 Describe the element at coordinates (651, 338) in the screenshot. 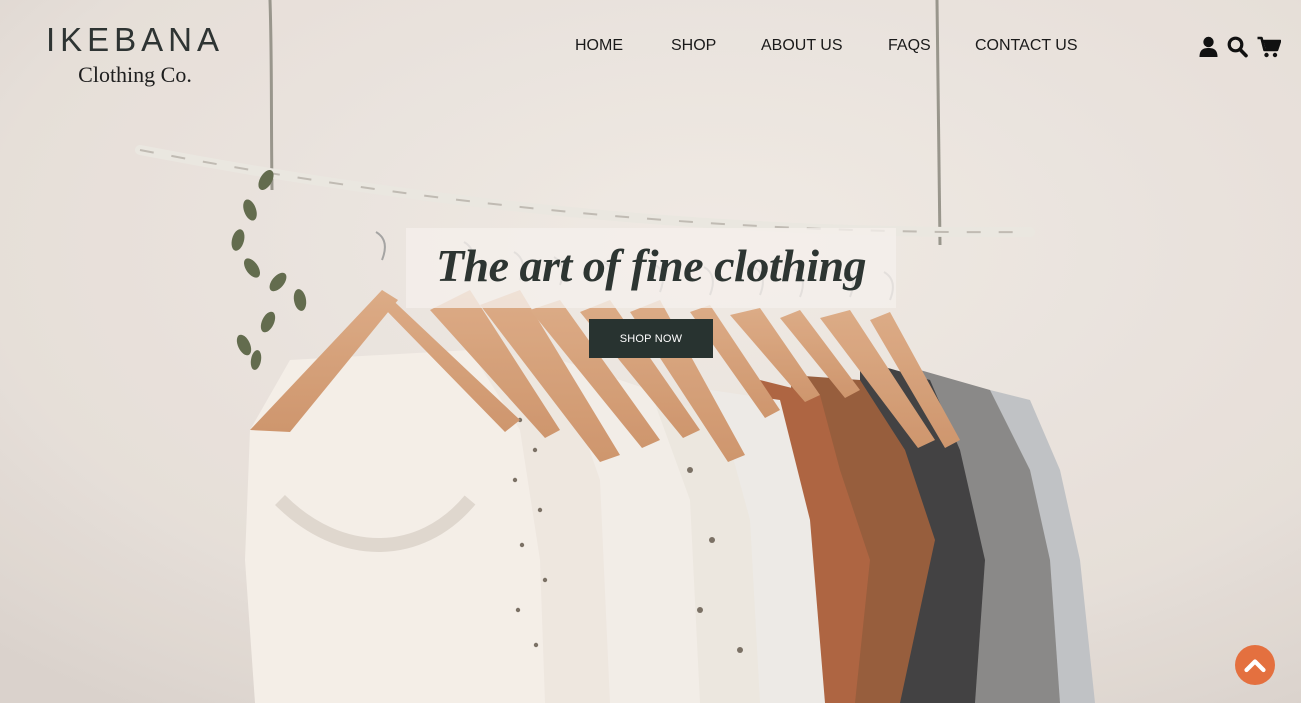

I see `shop-now-button: SHOP NOW` at that location.